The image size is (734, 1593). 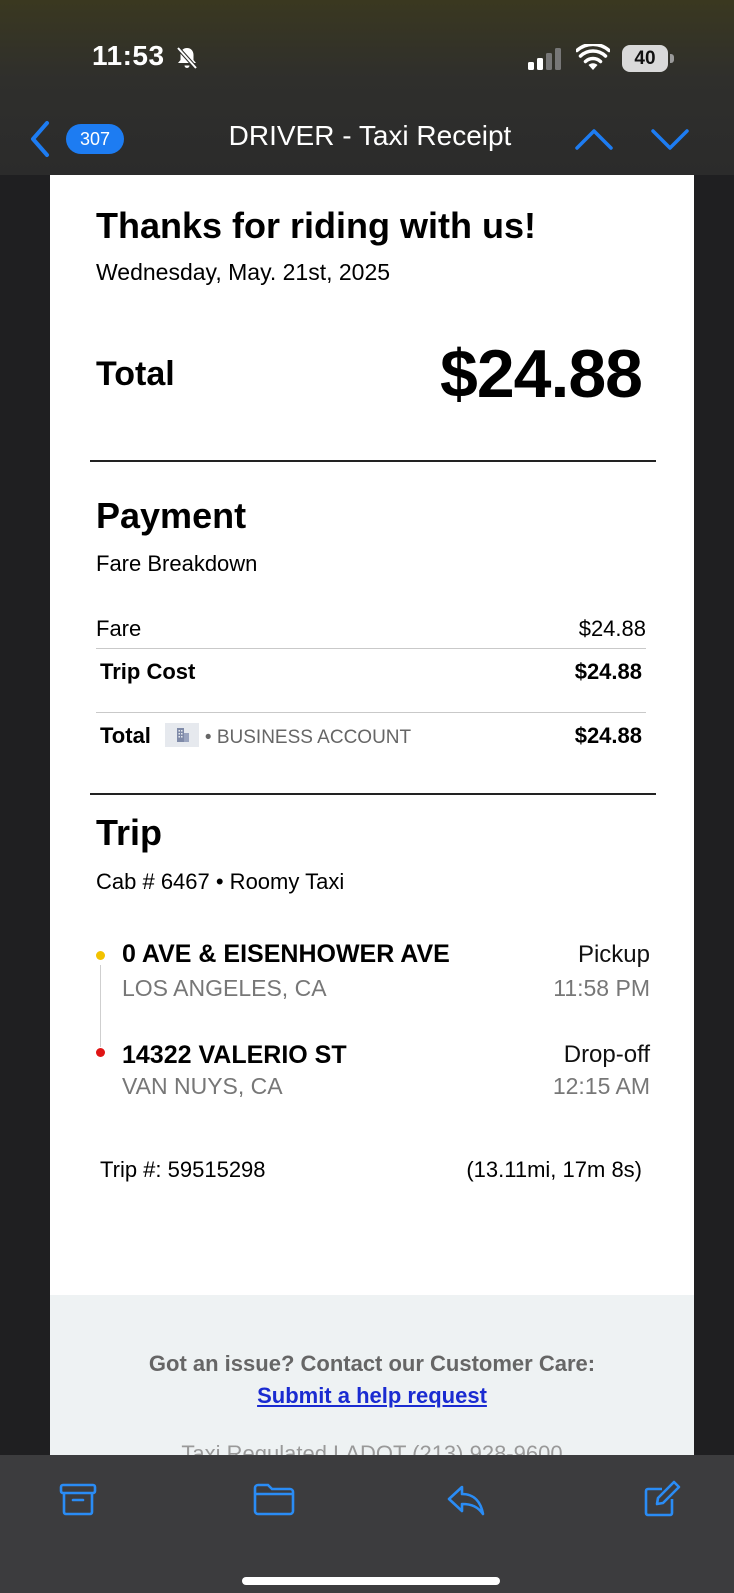 I want to click on folder-icon, so click(x=274, y=1499).